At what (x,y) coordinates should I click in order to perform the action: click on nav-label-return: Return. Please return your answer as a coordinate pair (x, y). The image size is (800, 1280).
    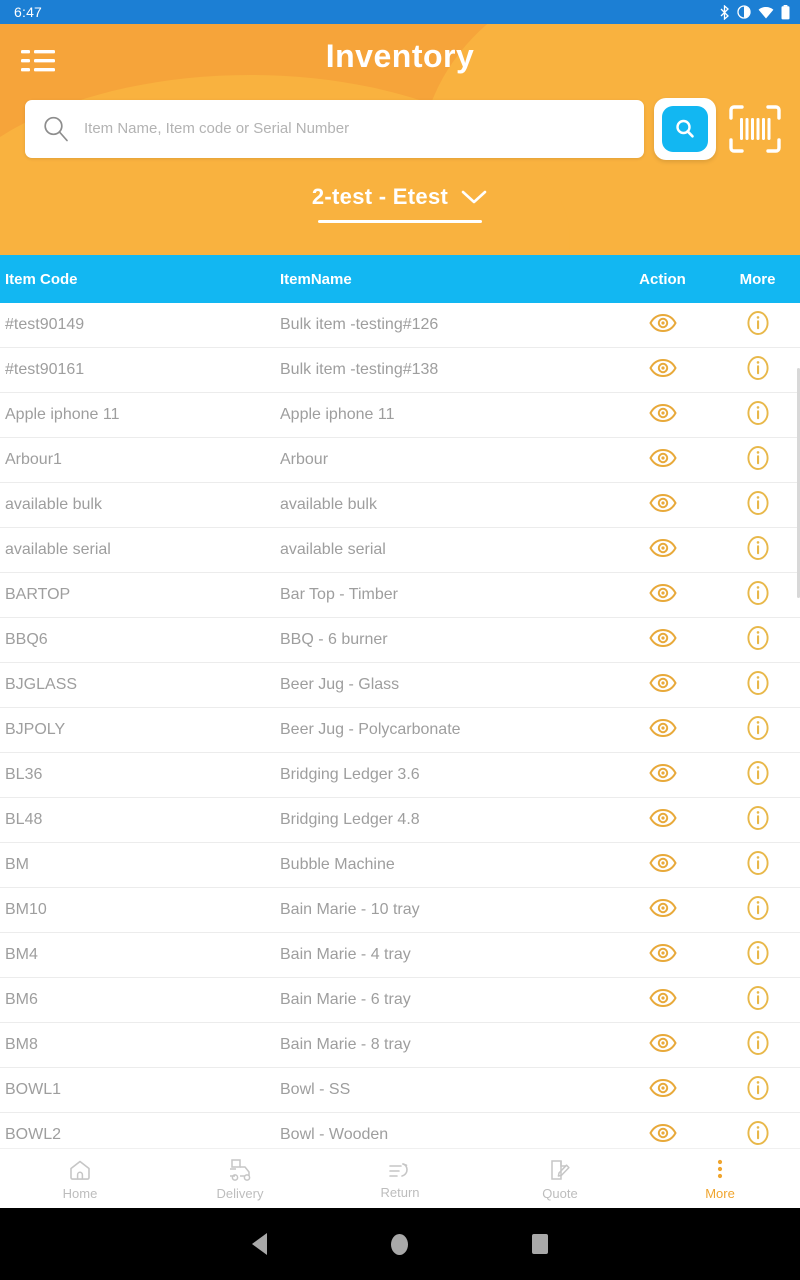
    Looking at the image, I should click on (400, 1192).